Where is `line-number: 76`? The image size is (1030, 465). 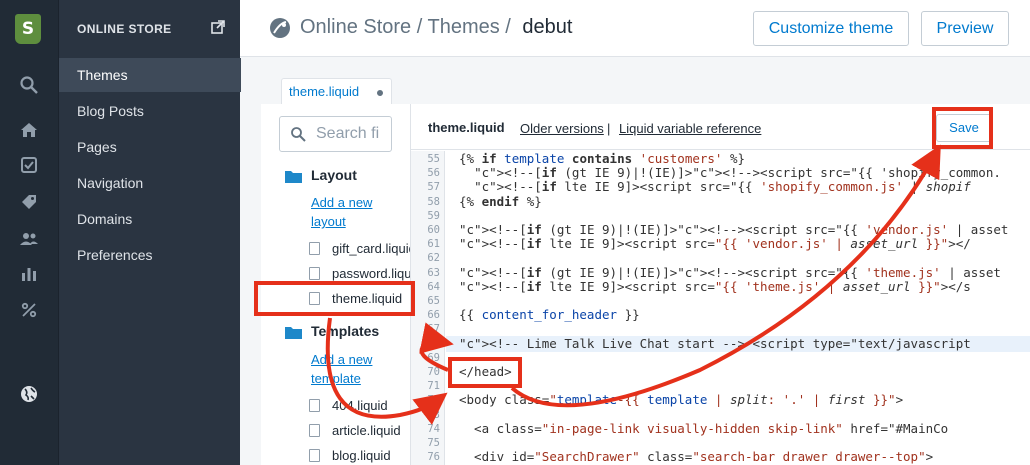
line-number: 76 is located at coordinates (433, 457).